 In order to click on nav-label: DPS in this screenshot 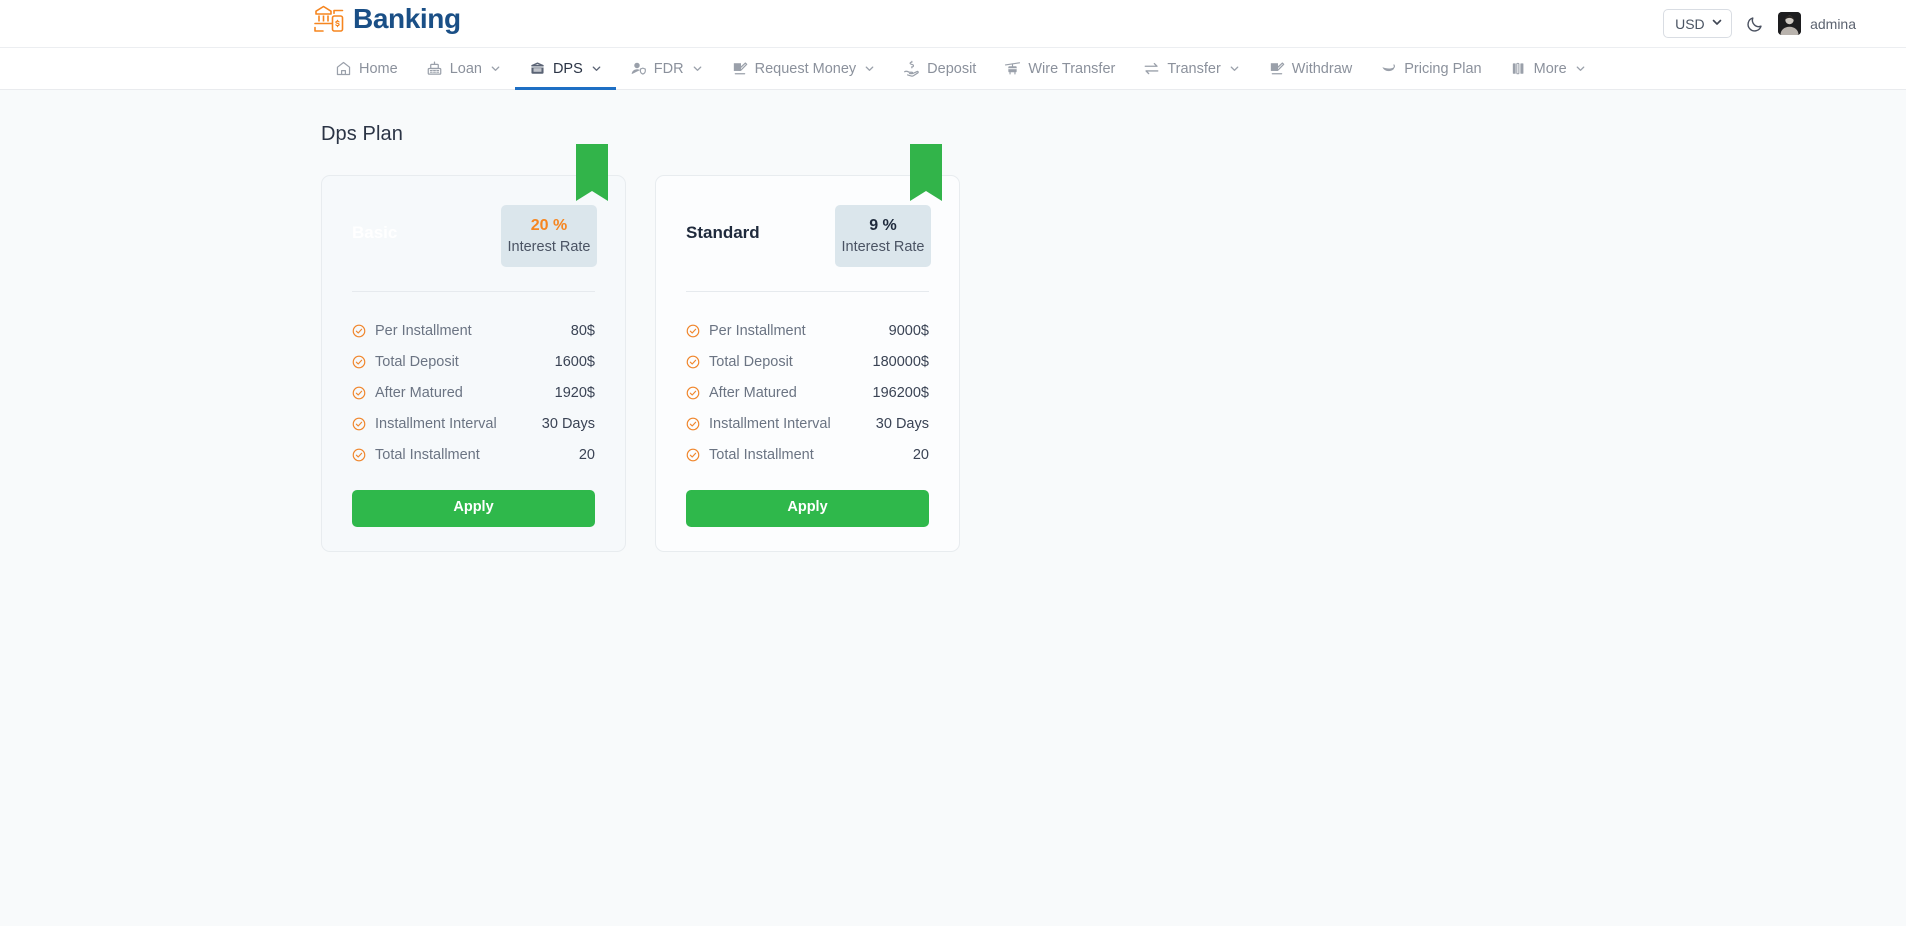, I will do `click(567, 68)`.